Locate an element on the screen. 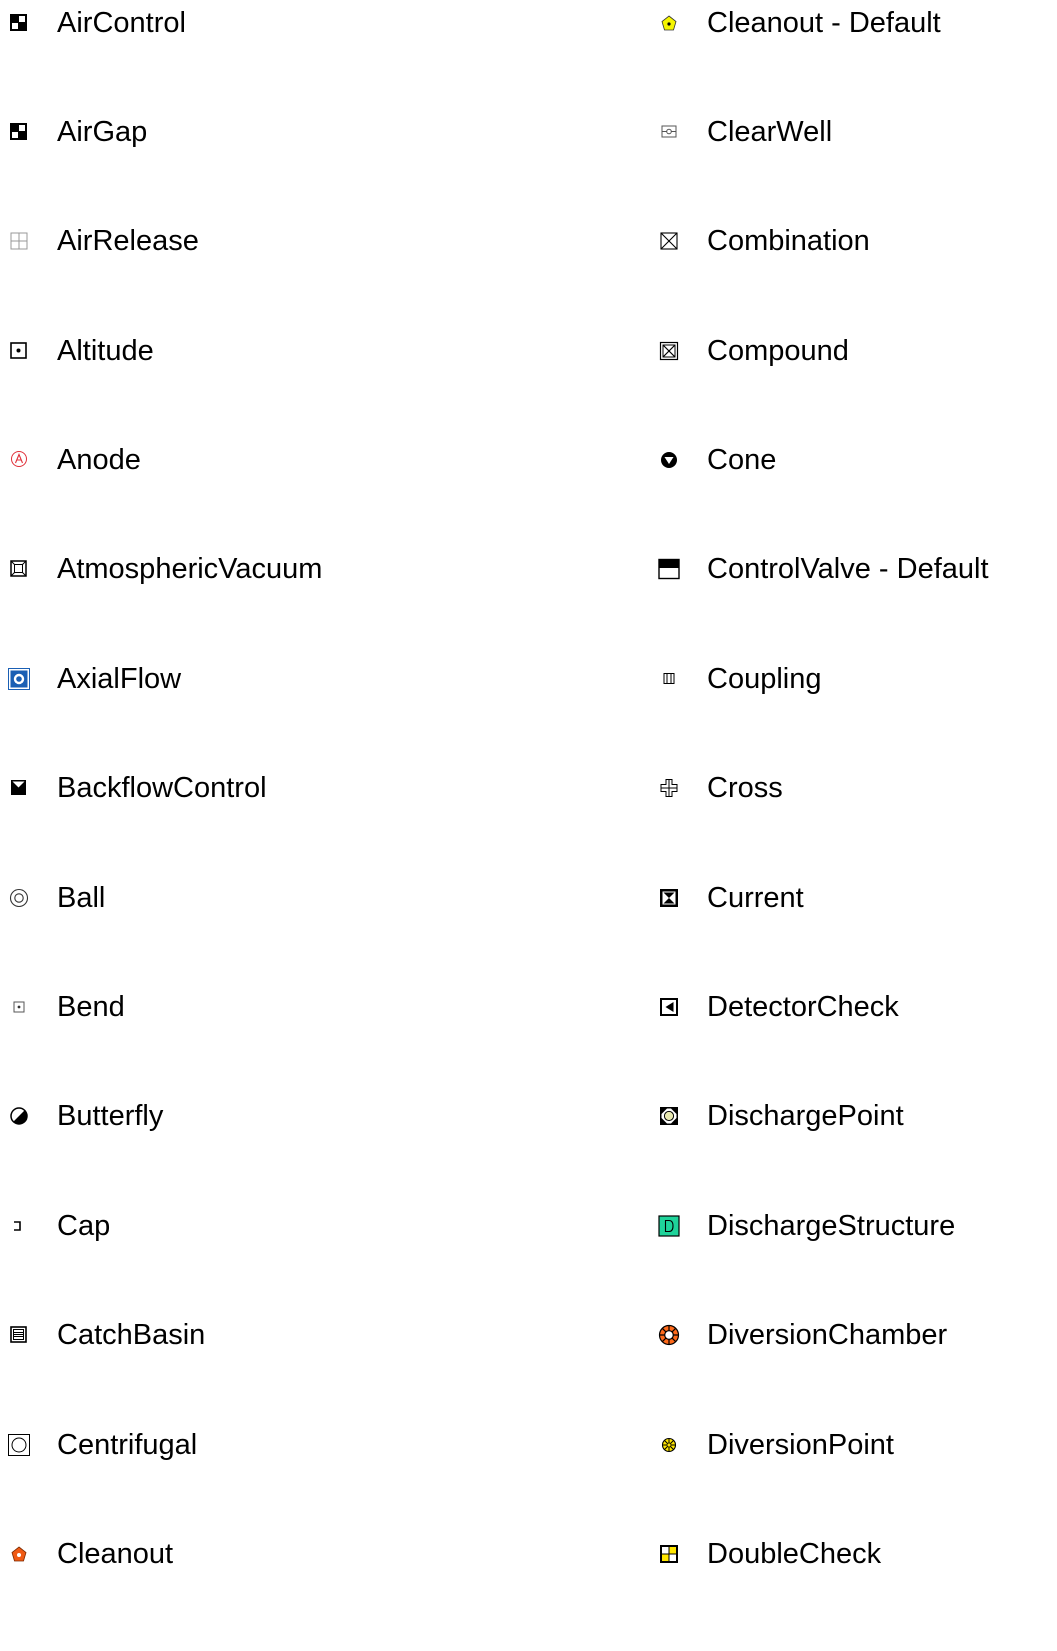 The image size is (1057, 1651). air-release-icon is located at coordinates (19, 241).